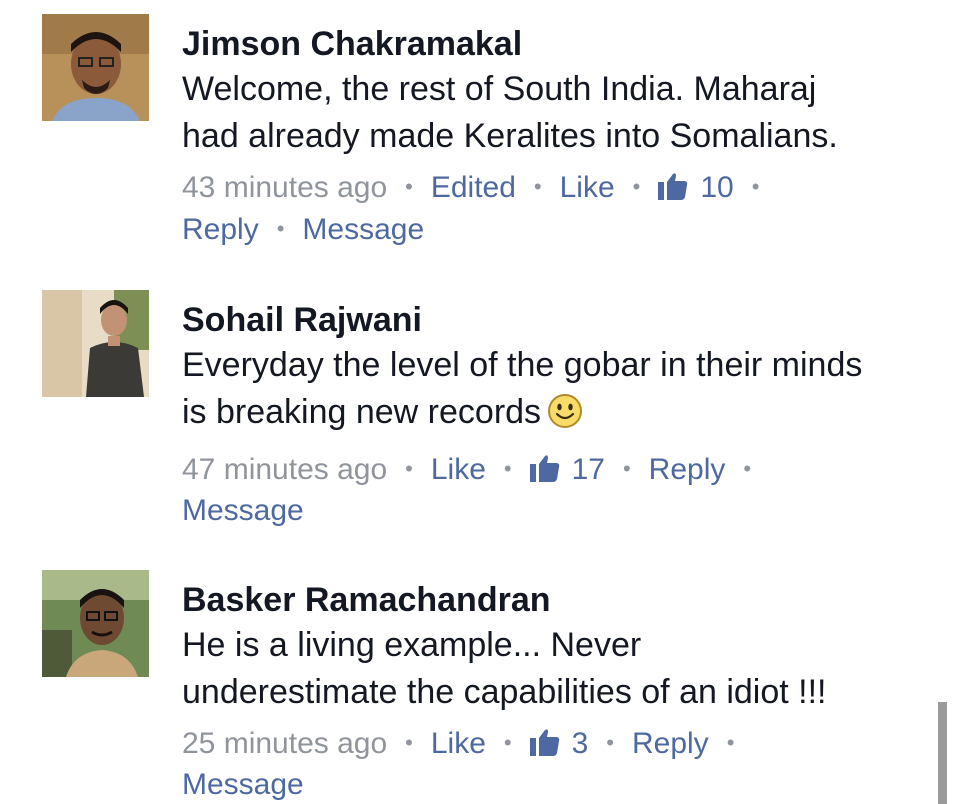  What do you see at coordinates (942, 753) in the screenshot?
I see `scrollbar` at bounding box center [942, 753].